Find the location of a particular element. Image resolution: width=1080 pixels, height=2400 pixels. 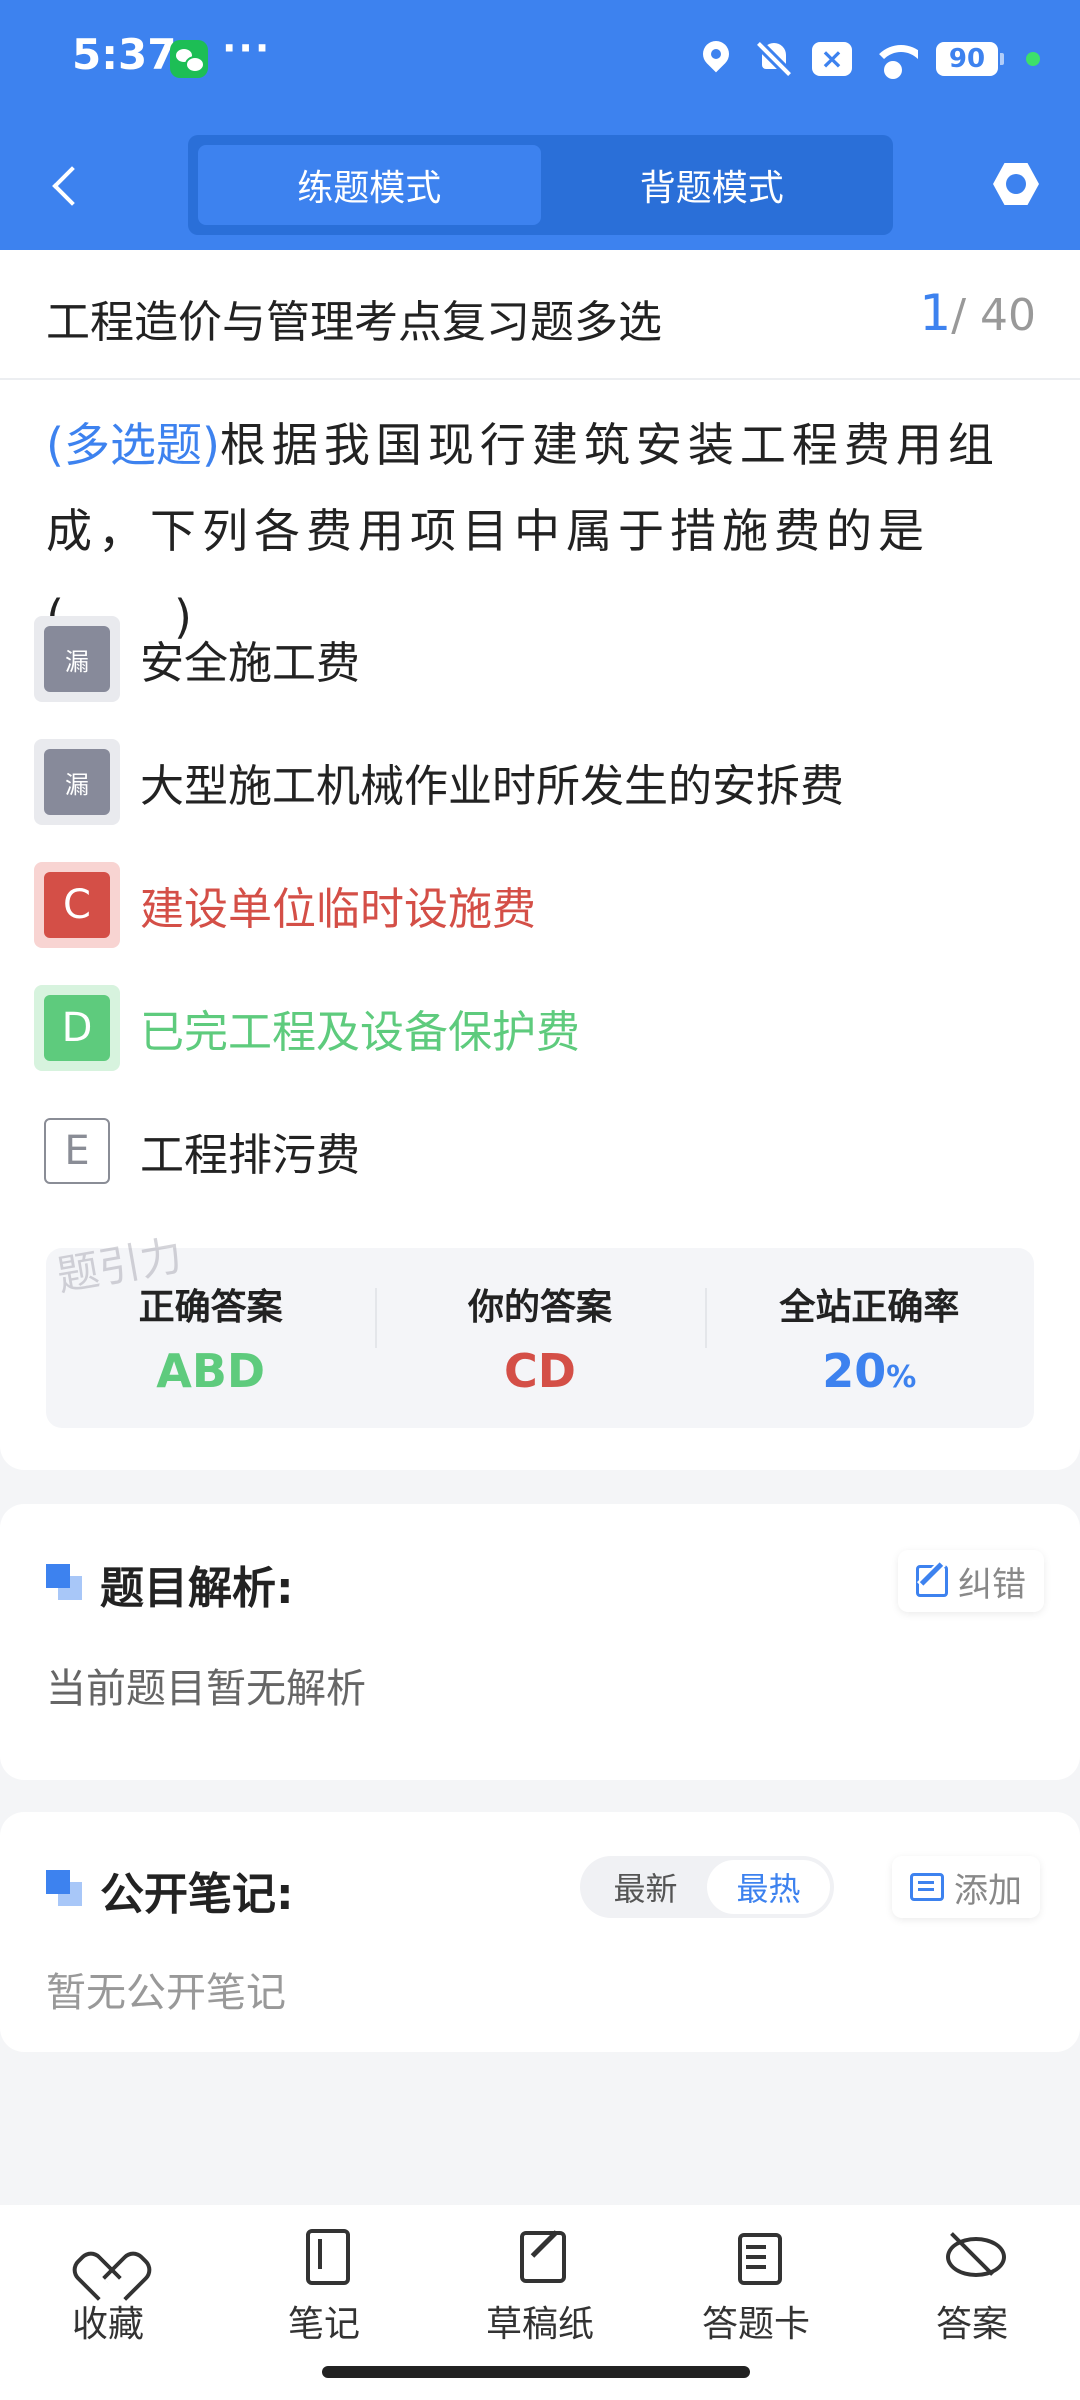

comment-icon is located at coordinates (927, 1887).